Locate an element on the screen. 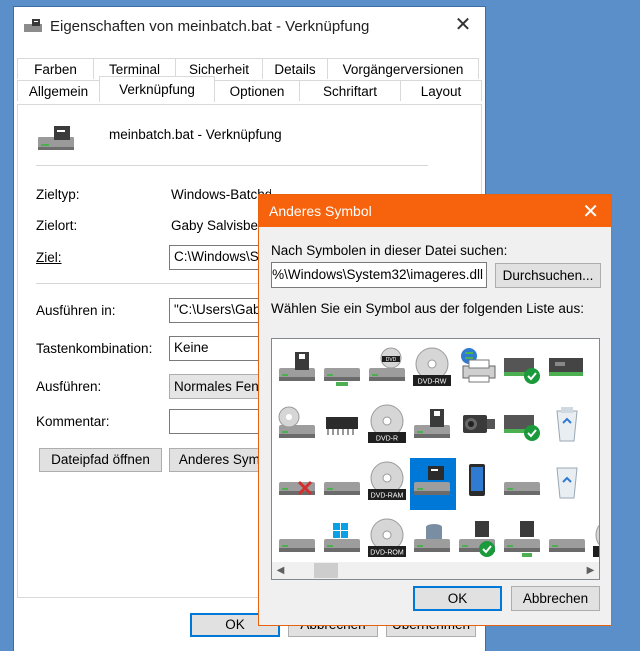  horizontal-scrollbar: ◀ ▶ is located at coordinates (435, 570).